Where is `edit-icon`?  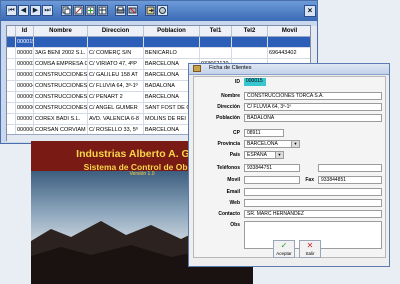
edit-icon is located at coordinates (78, 10).